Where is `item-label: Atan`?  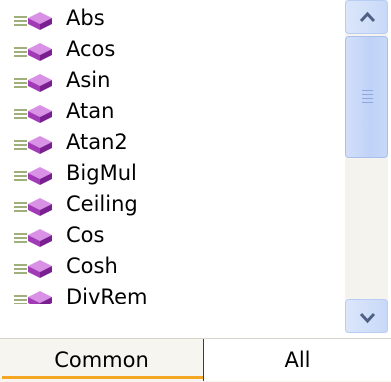 item-label: Atan is located at coordinates (90, 111).